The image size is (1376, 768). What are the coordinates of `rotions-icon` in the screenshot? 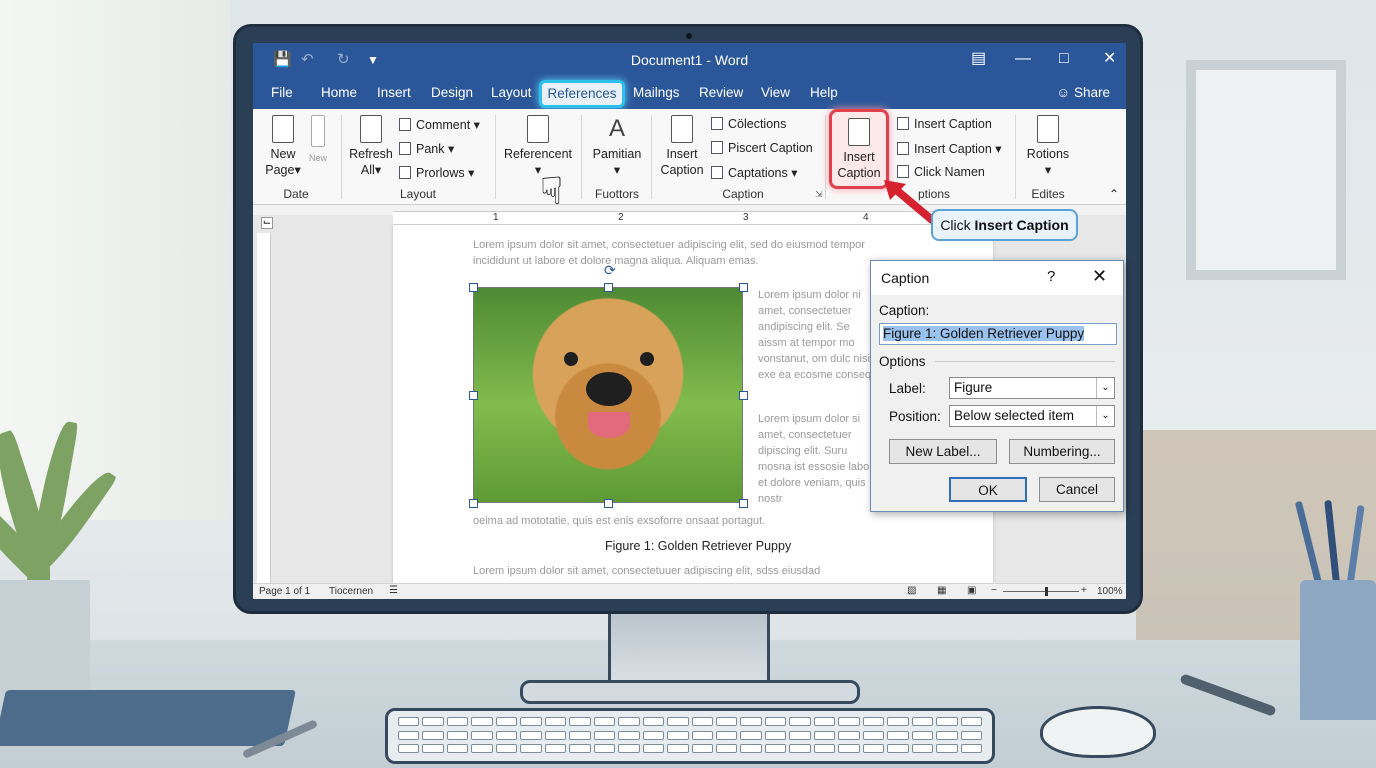 It's located at (1048, 129).